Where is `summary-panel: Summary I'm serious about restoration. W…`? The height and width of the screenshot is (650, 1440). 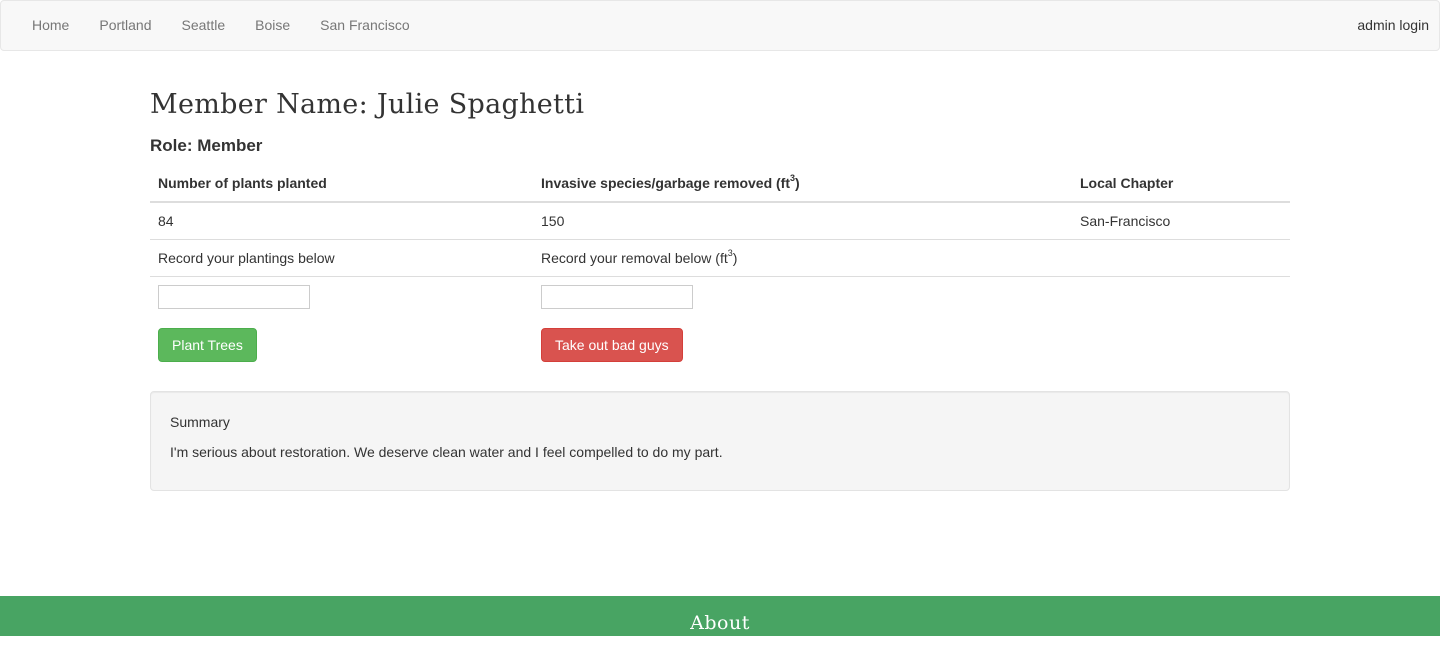
summary-panel: Summary I'm serious about restoration. W… is located at coordinates (720, 441).